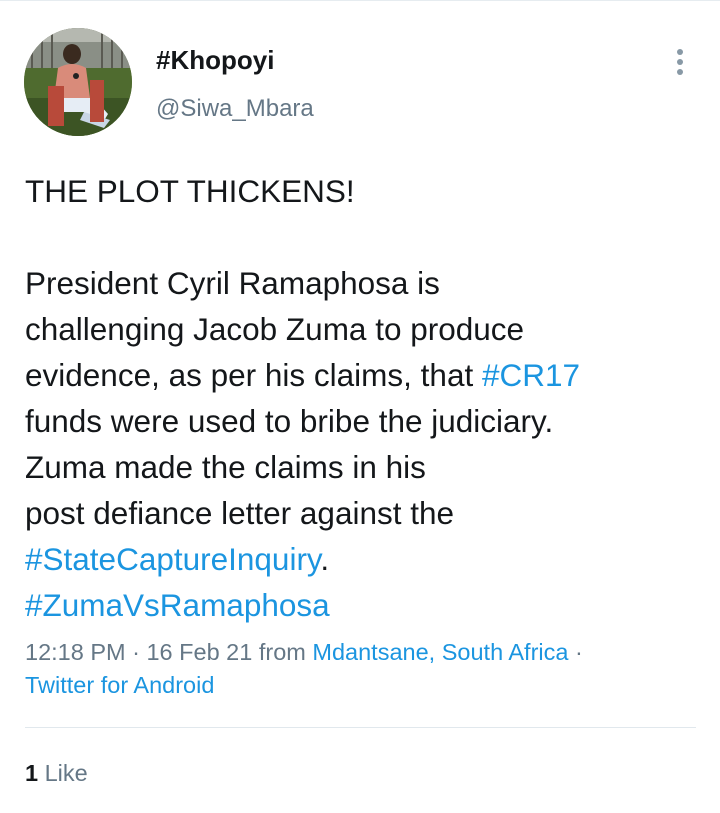 The height and width of the screenshot is (813, 720). I want to click on client-link: Twitter for Android, so click(370, 685).